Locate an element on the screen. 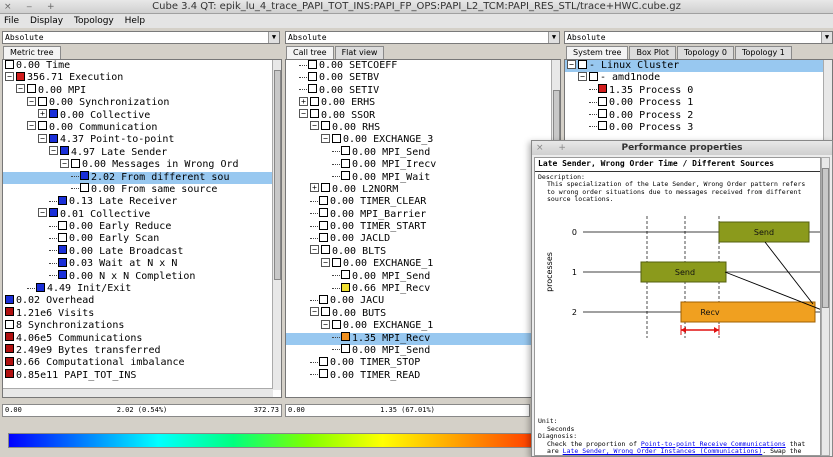 This screenshot has width=833, height=457. system-item-row: − - amd1node is located at coordinates (694, 77).